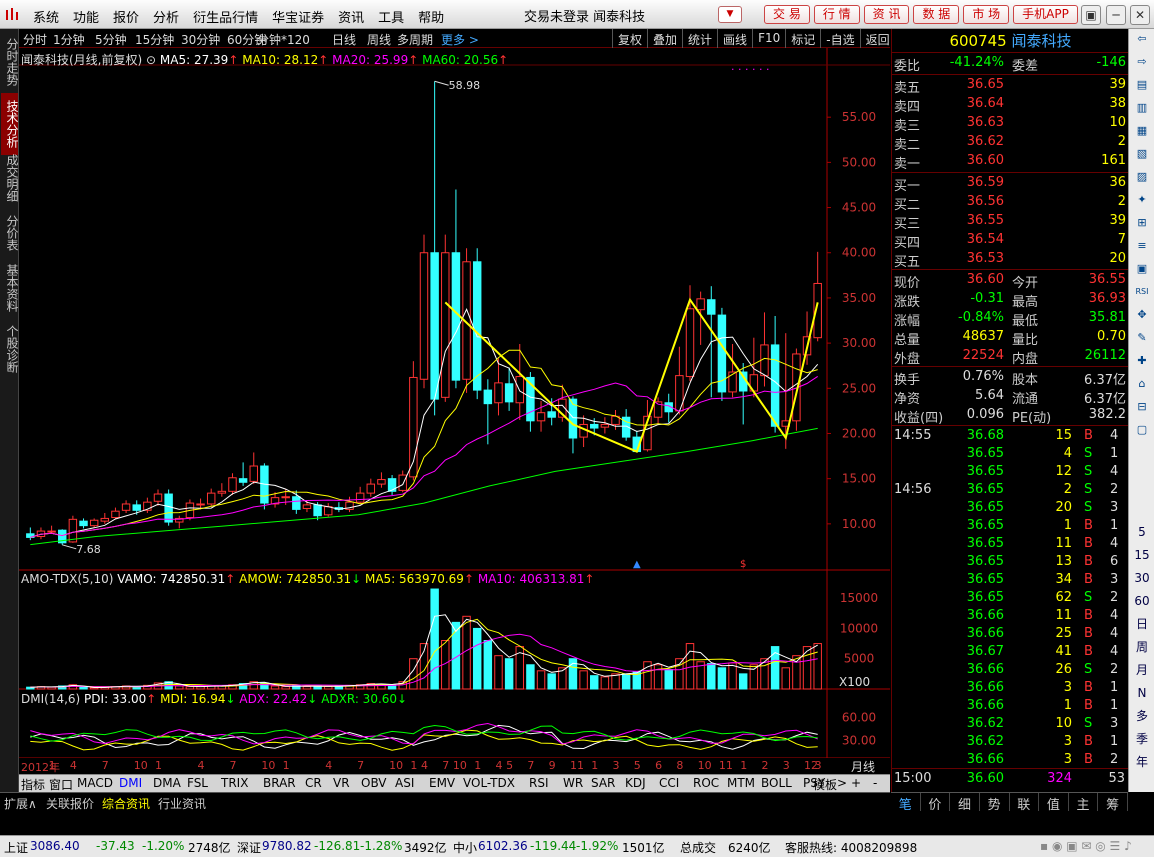 This screenshot has height=857, width=1154. I want to click on top-button-4: 市 场, so click(986, 14).